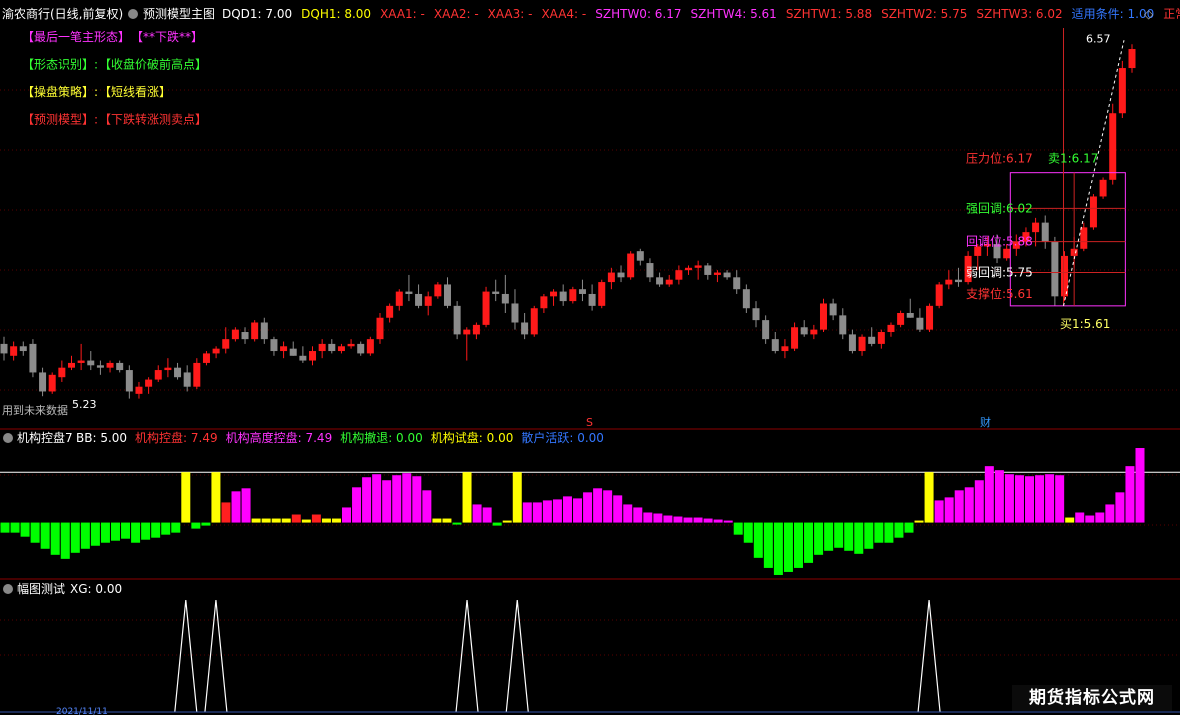 The width and height of the screenshot is (1180, 715). Describe the element at coordinates (999, 241) in the screenshot. I see `level-label: 回调位:5.88` at that location.